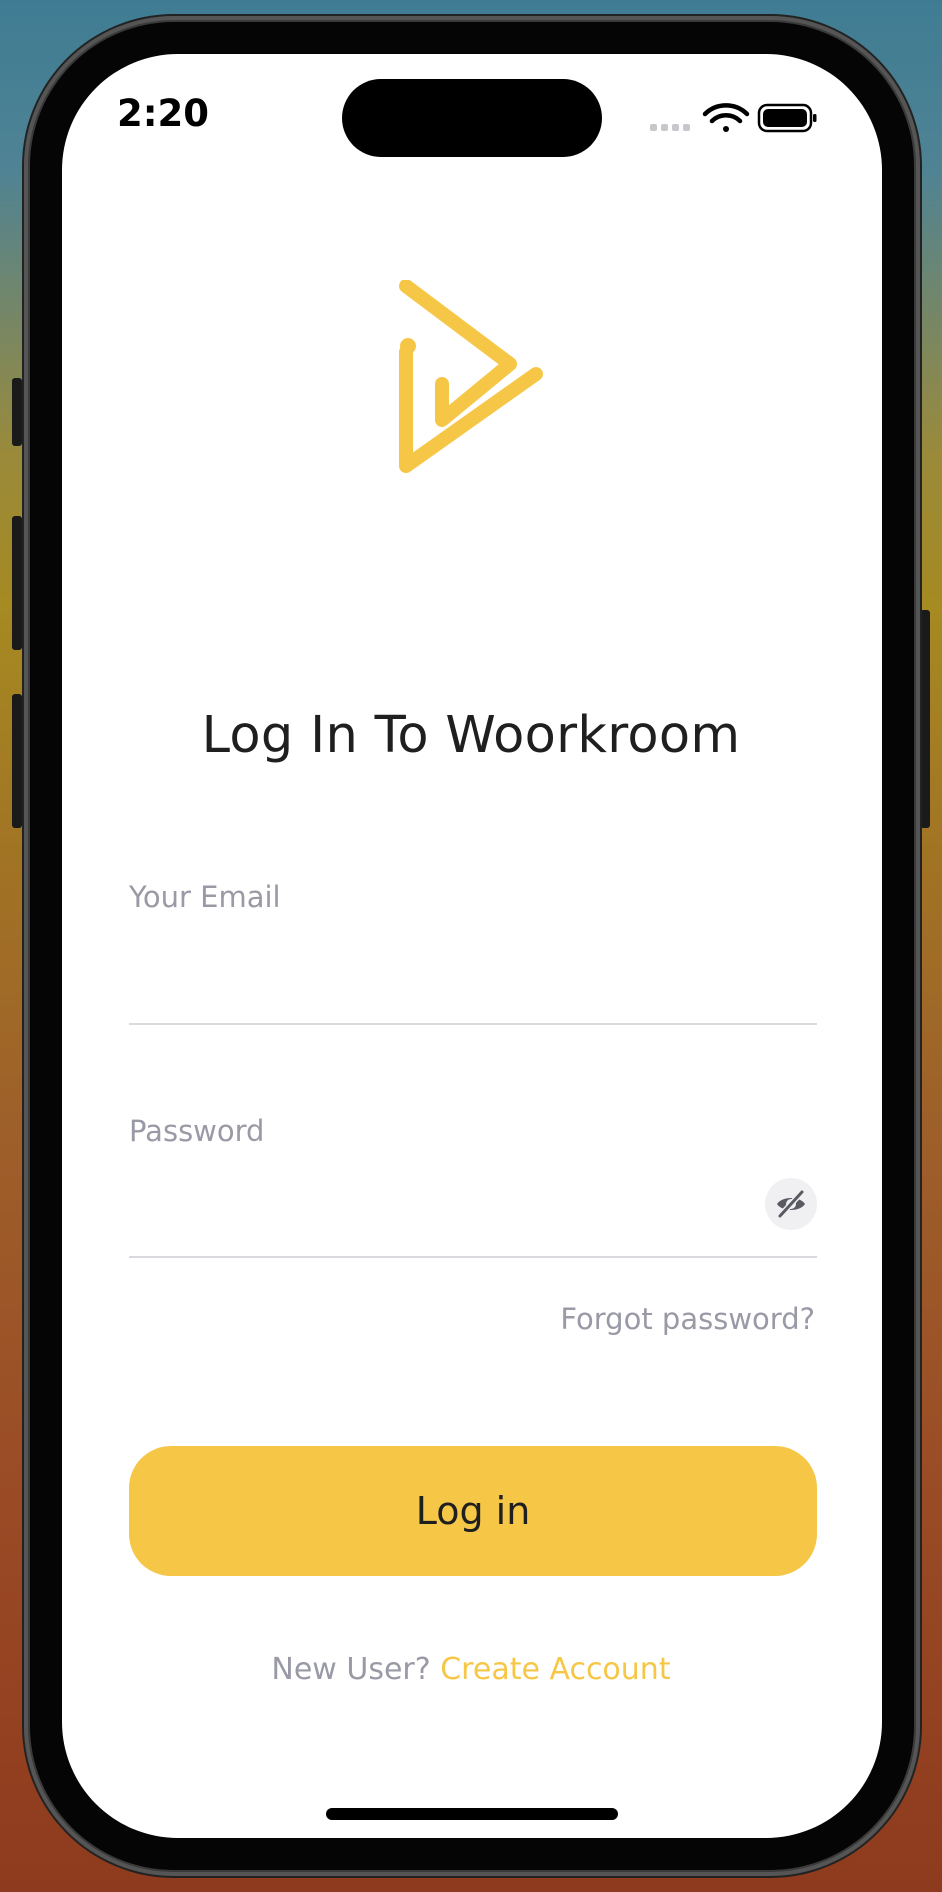 The width and height of the screenshot is (942, 1892). I want to click on signup-prompt: New User? Create Account, so click(471, 1669).